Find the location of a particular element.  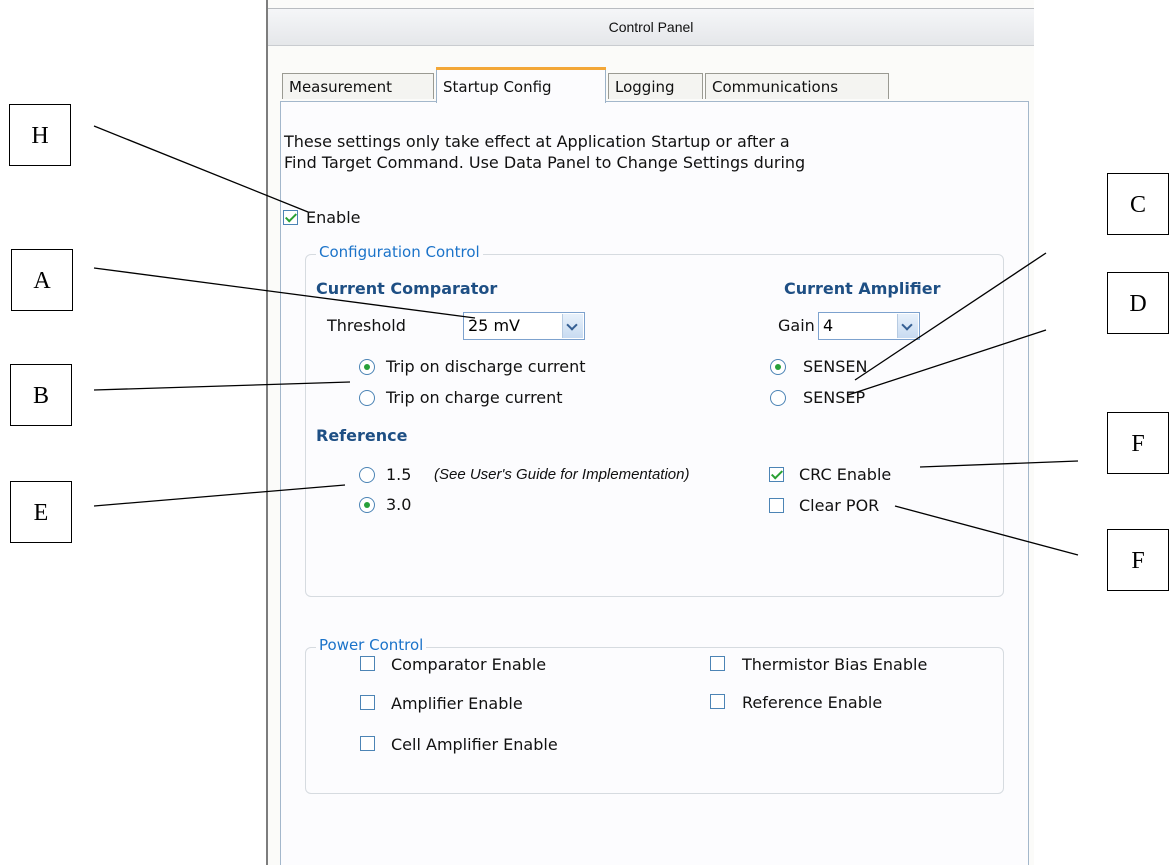

callout-f-por: F is located at coordinates (1138, 560).